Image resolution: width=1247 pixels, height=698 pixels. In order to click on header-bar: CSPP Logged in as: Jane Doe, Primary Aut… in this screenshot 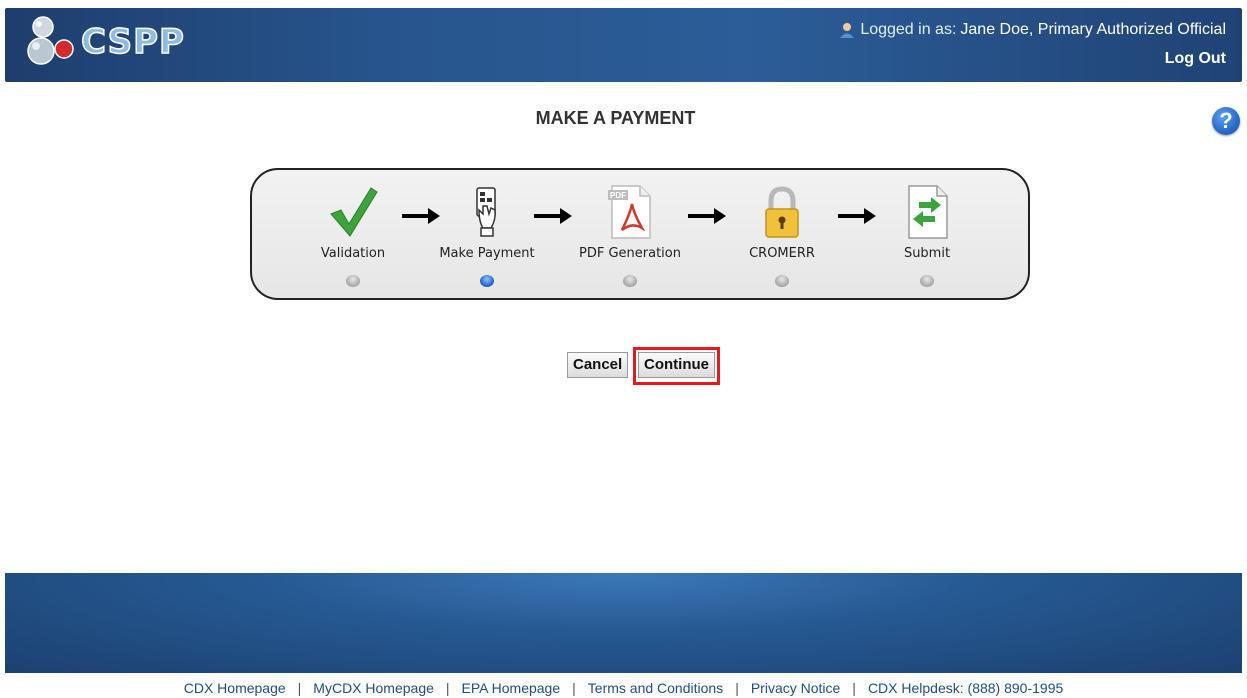, I will do `click(623, 45)`.